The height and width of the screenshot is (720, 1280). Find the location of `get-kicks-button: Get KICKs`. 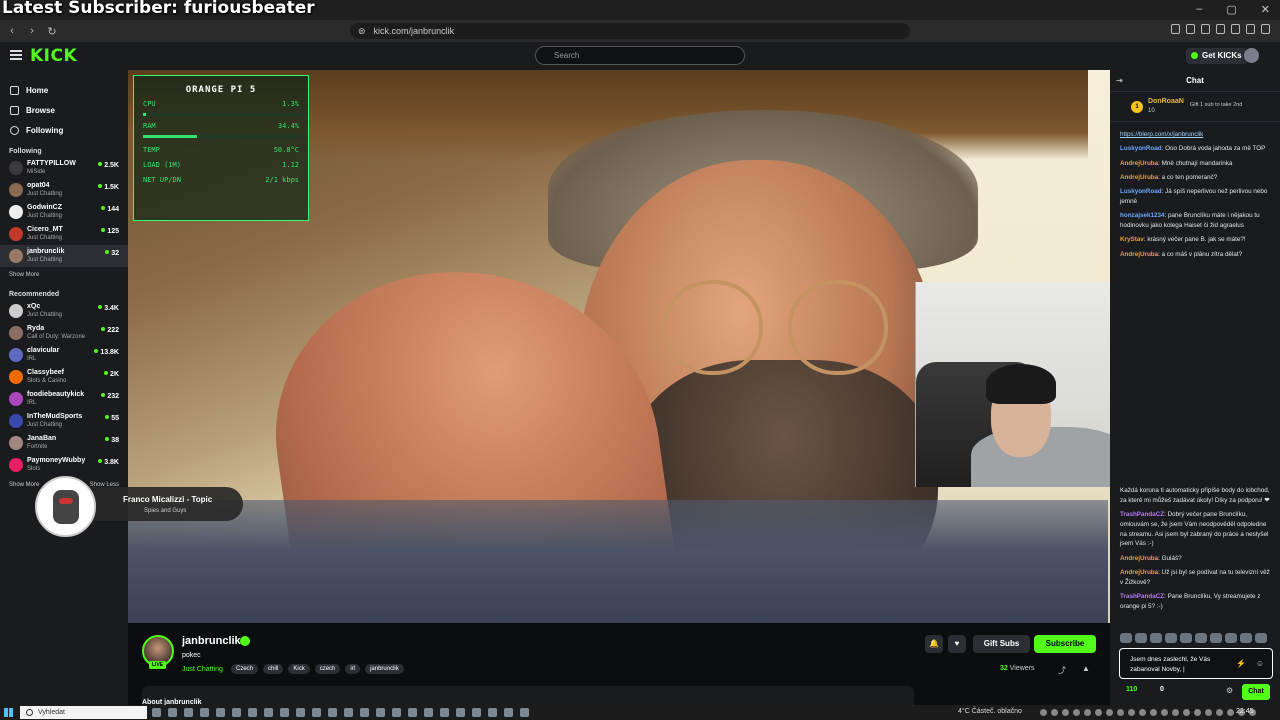

get-kicks-button: Get KICKs is located at coordinates (1217, 56).